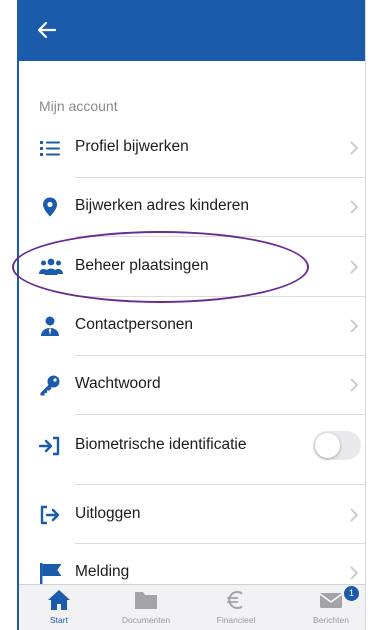 The width and height of the screenshot is (373, 630). I want to click on toggle-knob, so click(327, 445).